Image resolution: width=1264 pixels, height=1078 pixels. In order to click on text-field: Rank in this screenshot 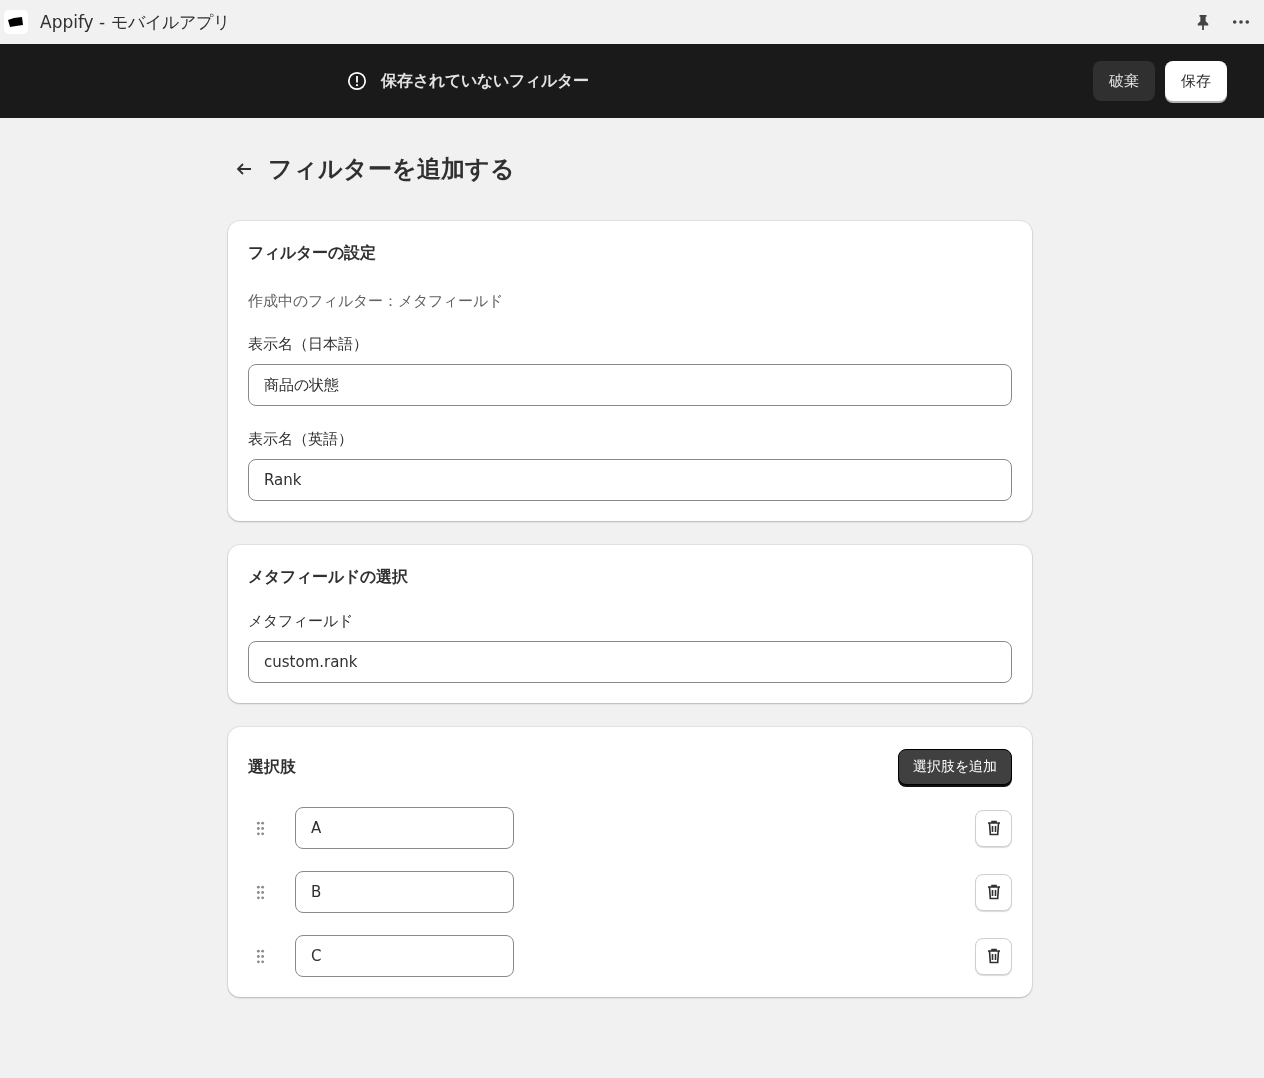, I will do `click(630, 480)`.